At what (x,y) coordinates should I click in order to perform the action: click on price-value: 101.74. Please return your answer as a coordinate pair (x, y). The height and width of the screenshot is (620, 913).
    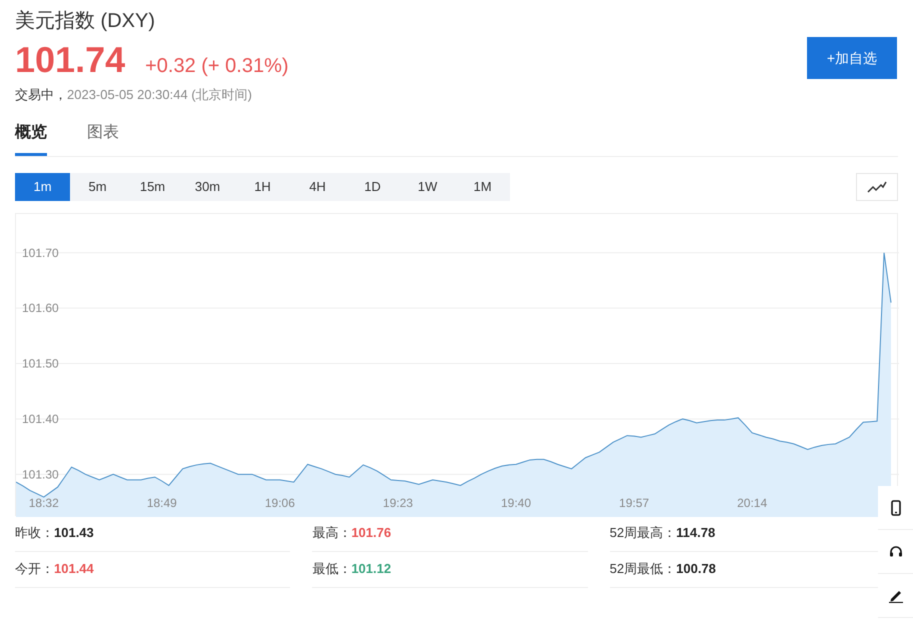
    Looking at the image, I should click on (70, 60).